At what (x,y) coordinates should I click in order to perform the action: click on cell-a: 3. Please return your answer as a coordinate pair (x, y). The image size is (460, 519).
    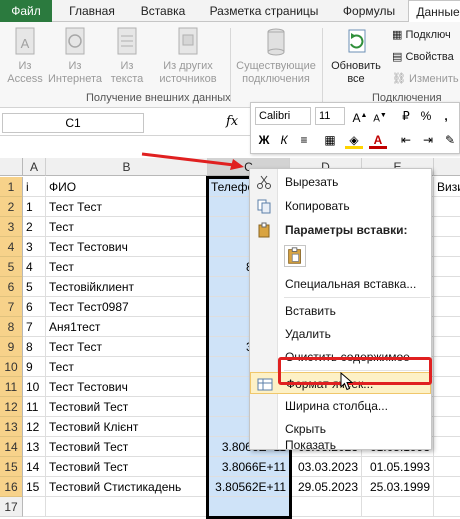
    Looking at the image, I should click on (34, 247).